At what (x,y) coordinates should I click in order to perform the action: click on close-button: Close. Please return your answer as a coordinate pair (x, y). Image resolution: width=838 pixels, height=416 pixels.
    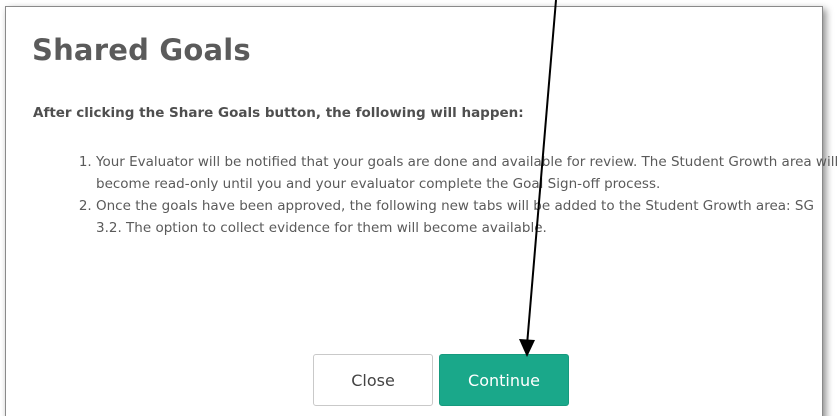
    Looking at the image, I should click on (373, 380).